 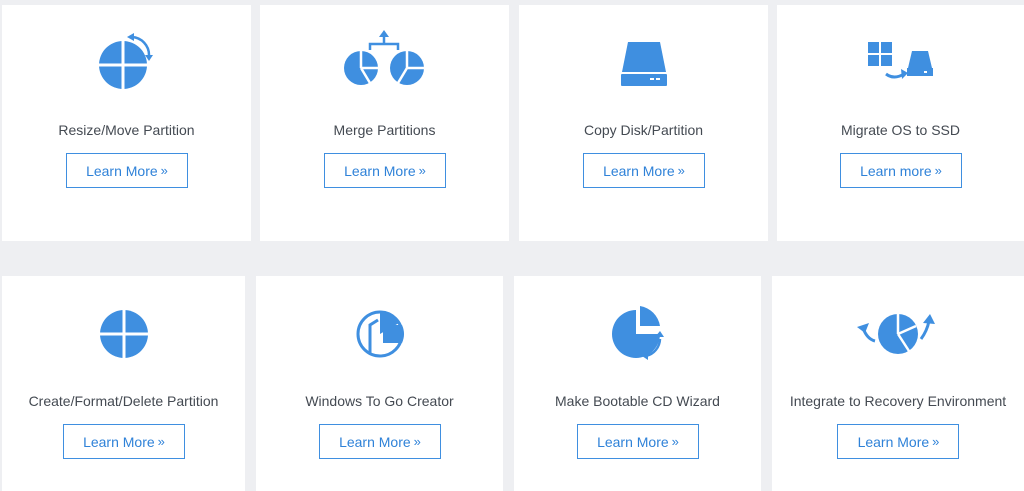 I want to click on card-title: Create/Format/Delete Partition, so click(x=123, y=401).